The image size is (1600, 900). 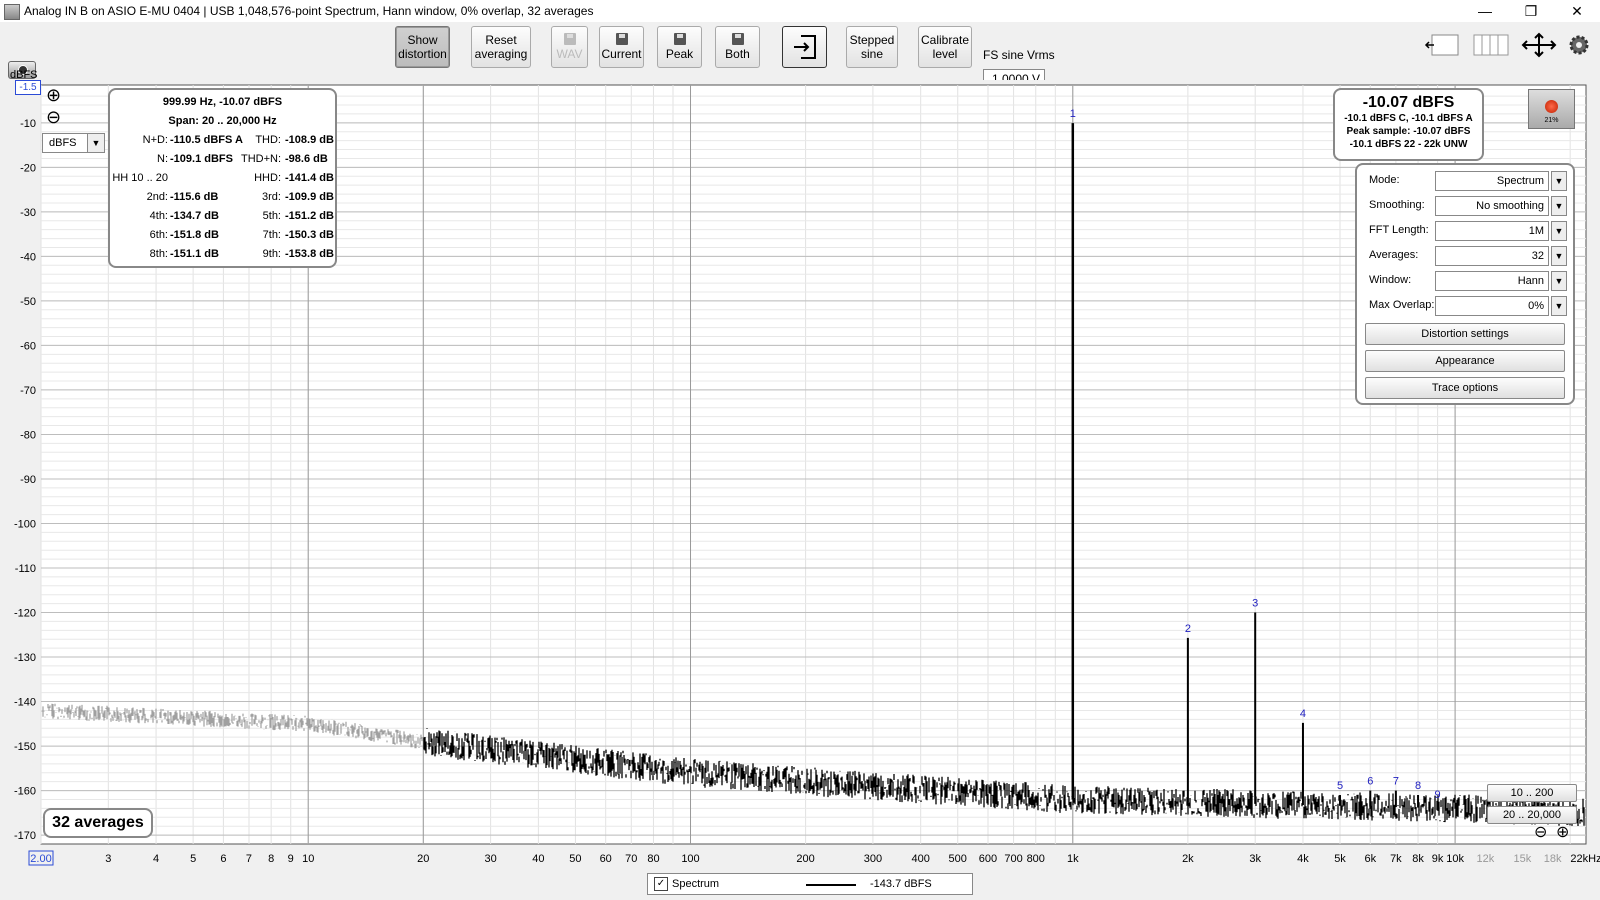 What do you see at coordinates (1523, 859) in the screenshot?
I see `x-tick-label: 15k` at bounding box center [1523, 859].